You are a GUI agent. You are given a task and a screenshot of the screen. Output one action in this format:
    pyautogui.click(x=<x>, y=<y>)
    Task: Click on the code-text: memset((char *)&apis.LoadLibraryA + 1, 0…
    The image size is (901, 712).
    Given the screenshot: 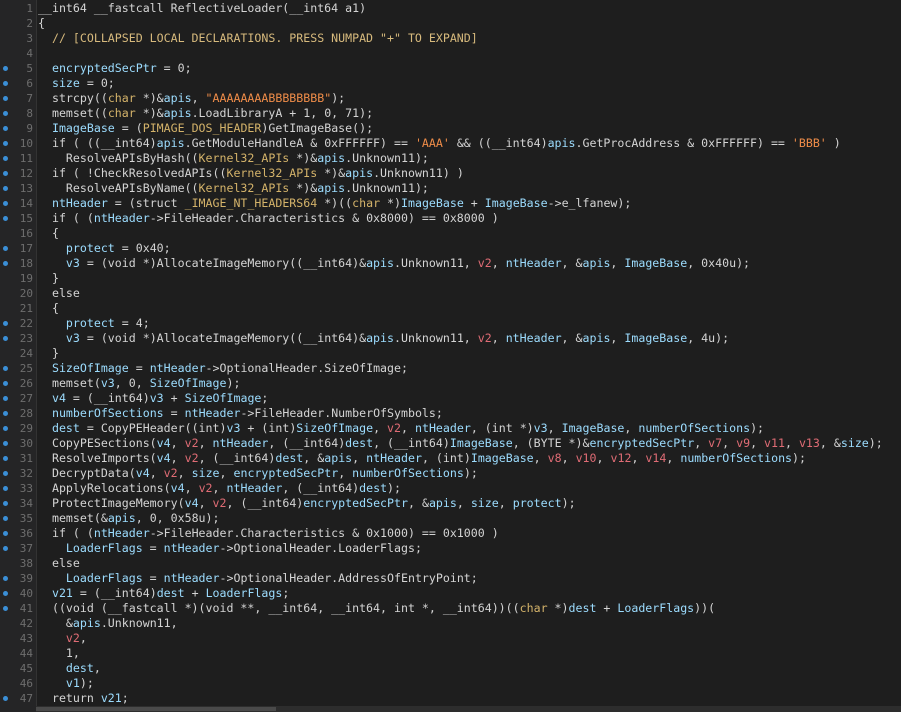 What is the action you would take?
    pyautogui.click(x=205, y=113)
    